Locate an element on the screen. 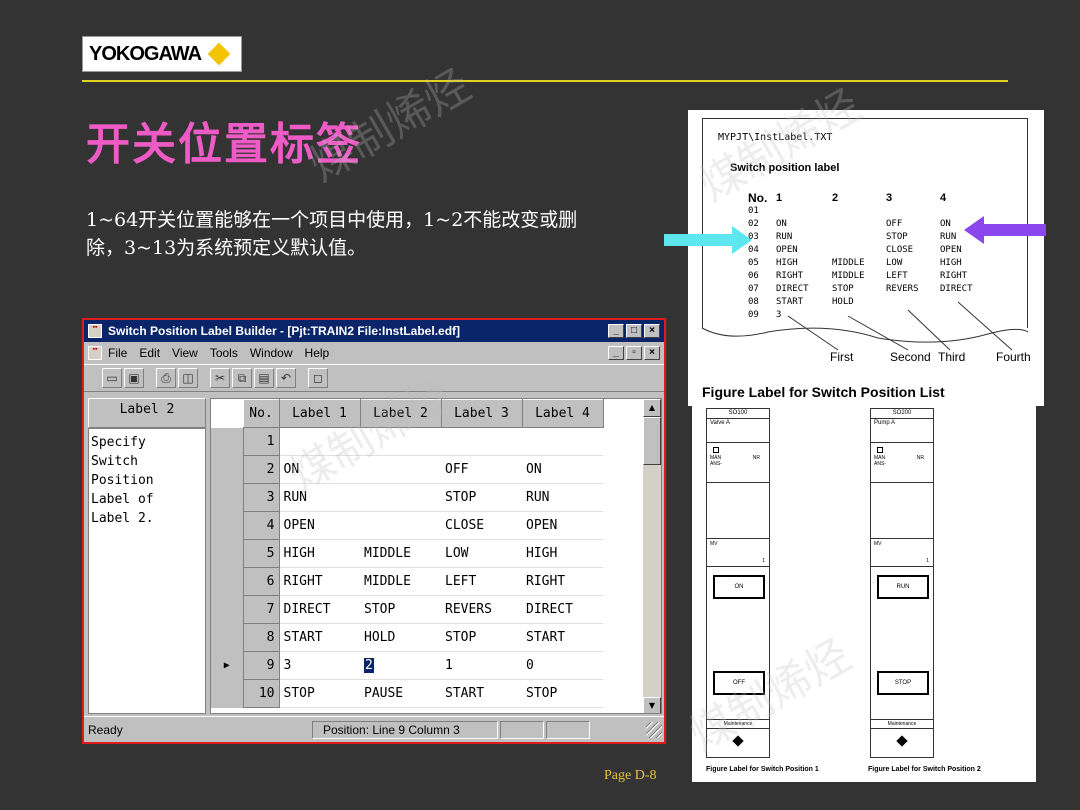 The image size is (1080, 810). switch-top-button: ON is located at coordinates (739, 587).